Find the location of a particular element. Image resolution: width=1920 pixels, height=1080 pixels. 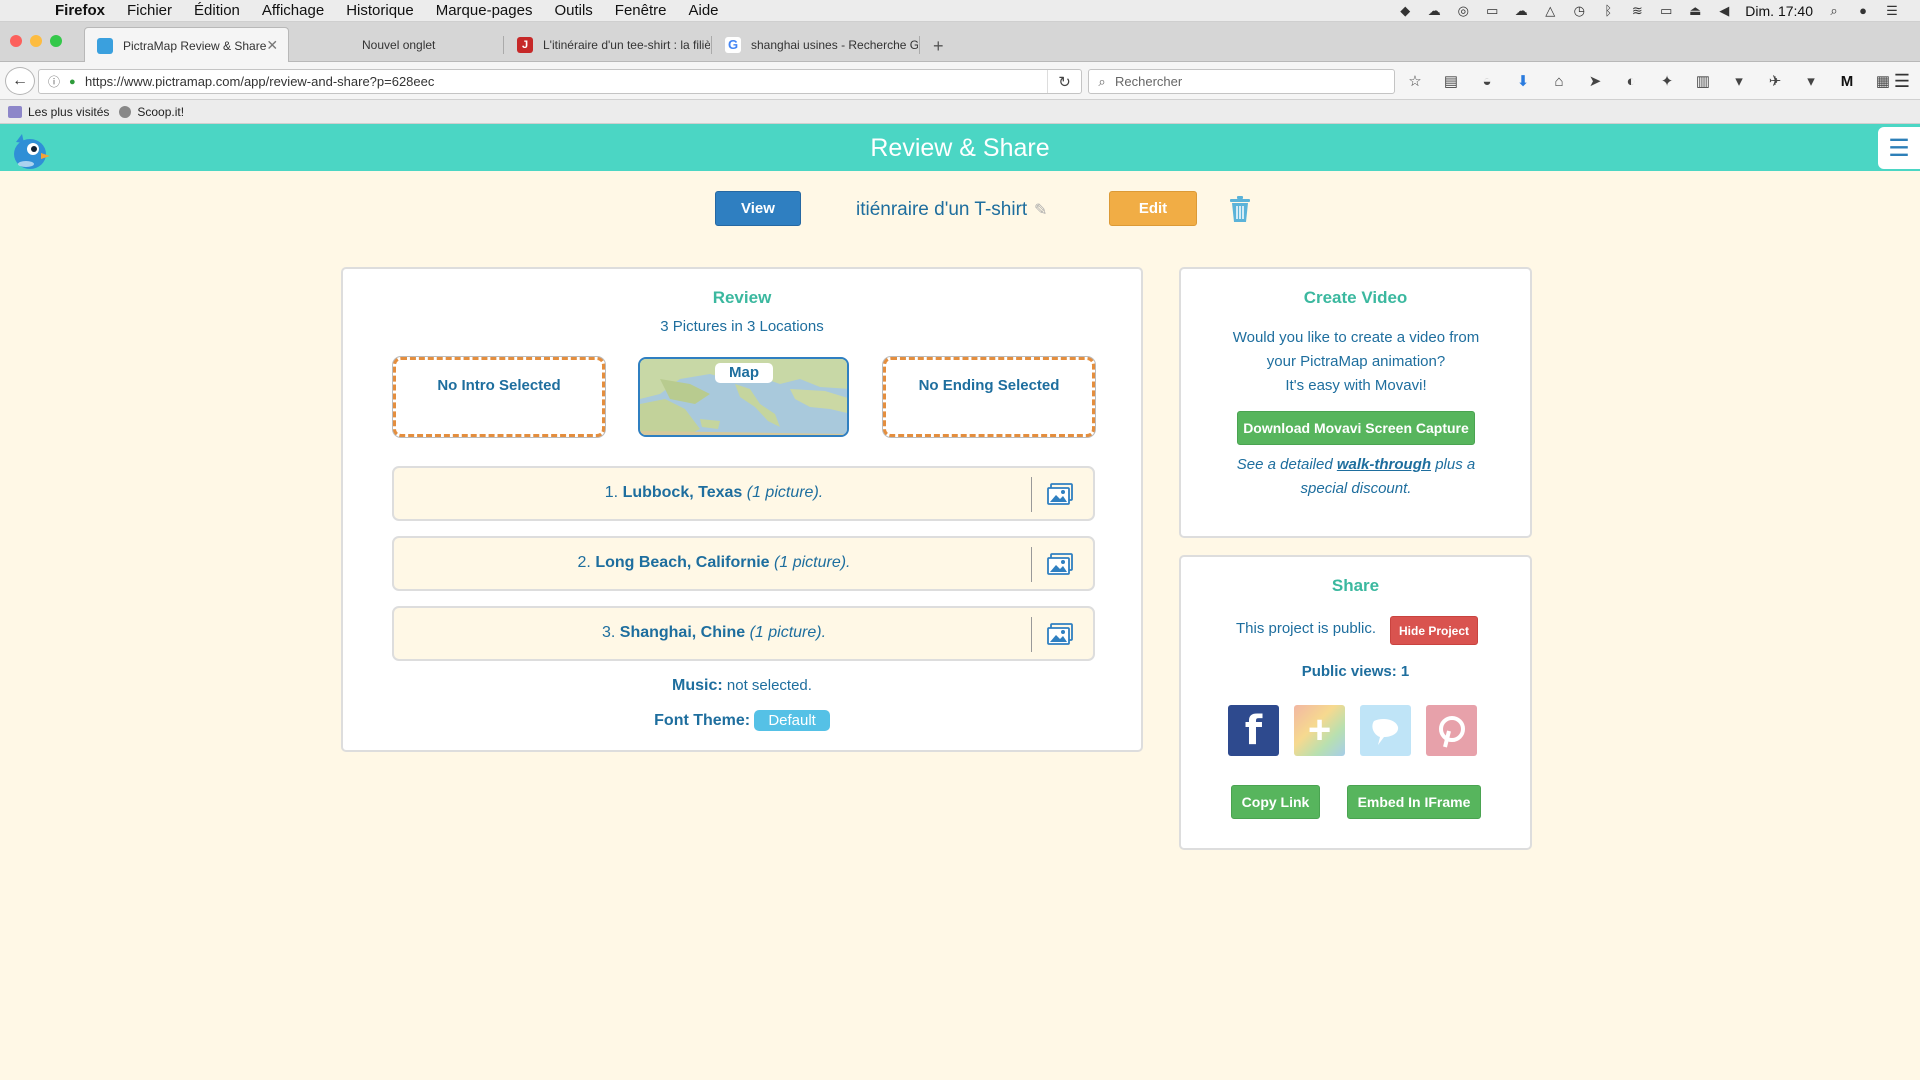

clipboard-icon: ▥ is located at coordinates (1703, 81).